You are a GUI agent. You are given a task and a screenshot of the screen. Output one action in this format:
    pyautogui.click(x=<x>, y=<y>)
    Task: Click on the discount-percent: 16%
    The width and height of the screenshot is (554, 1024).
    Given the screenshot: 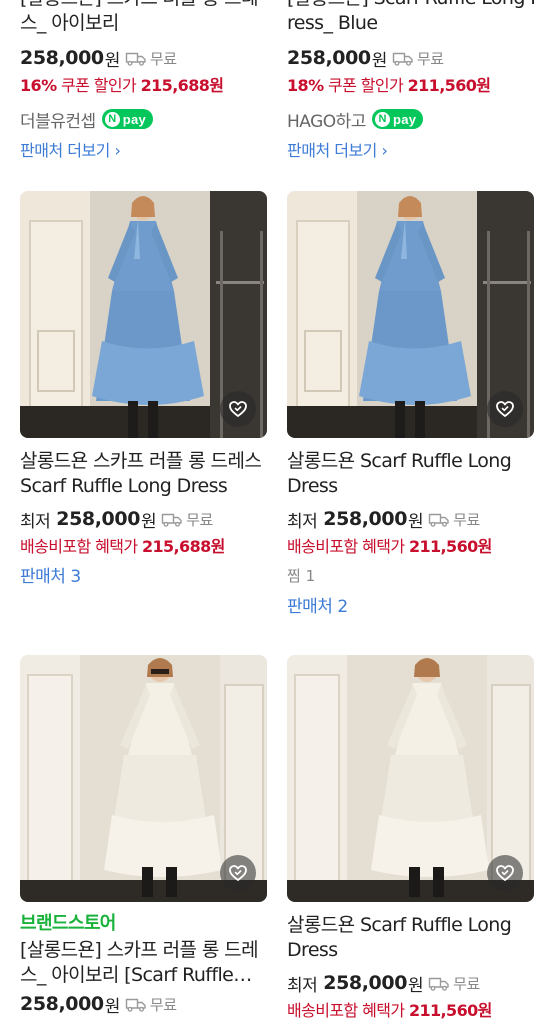 What is the action you would take?
    pyautogui.click(x=38, y=85)
    